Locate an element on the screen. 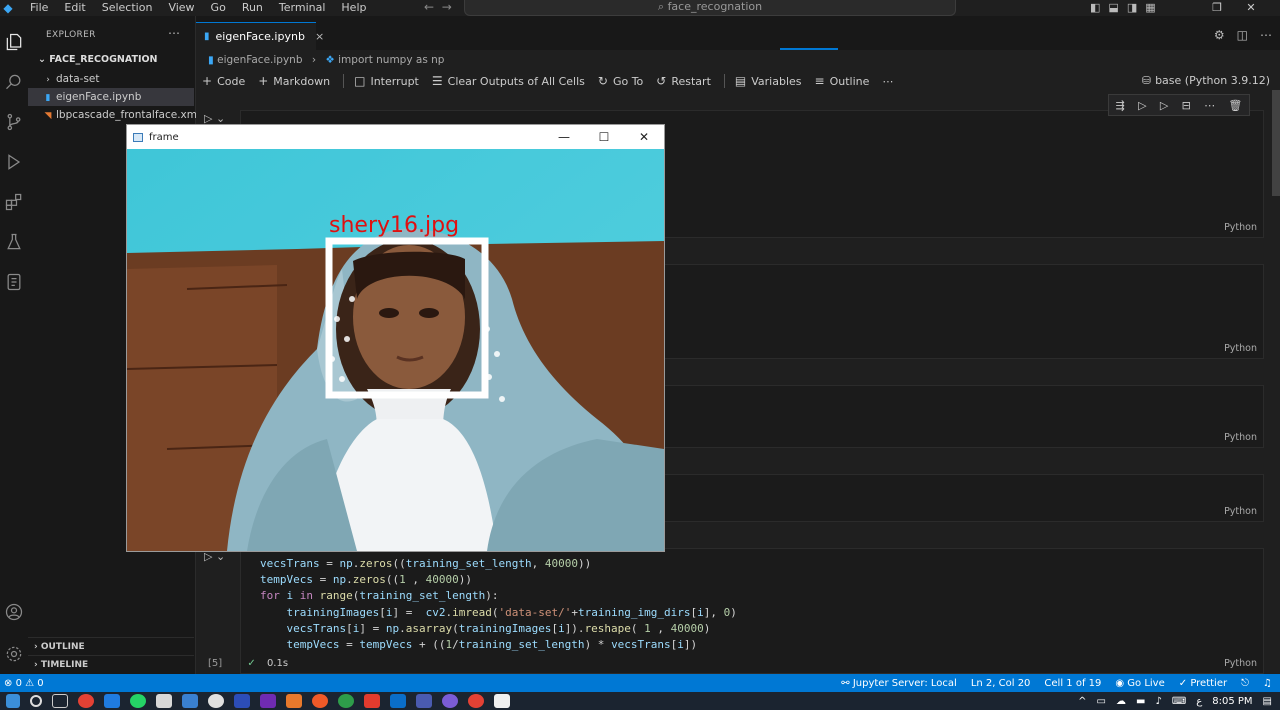  testing-icon is located at coordinates (14, 242).